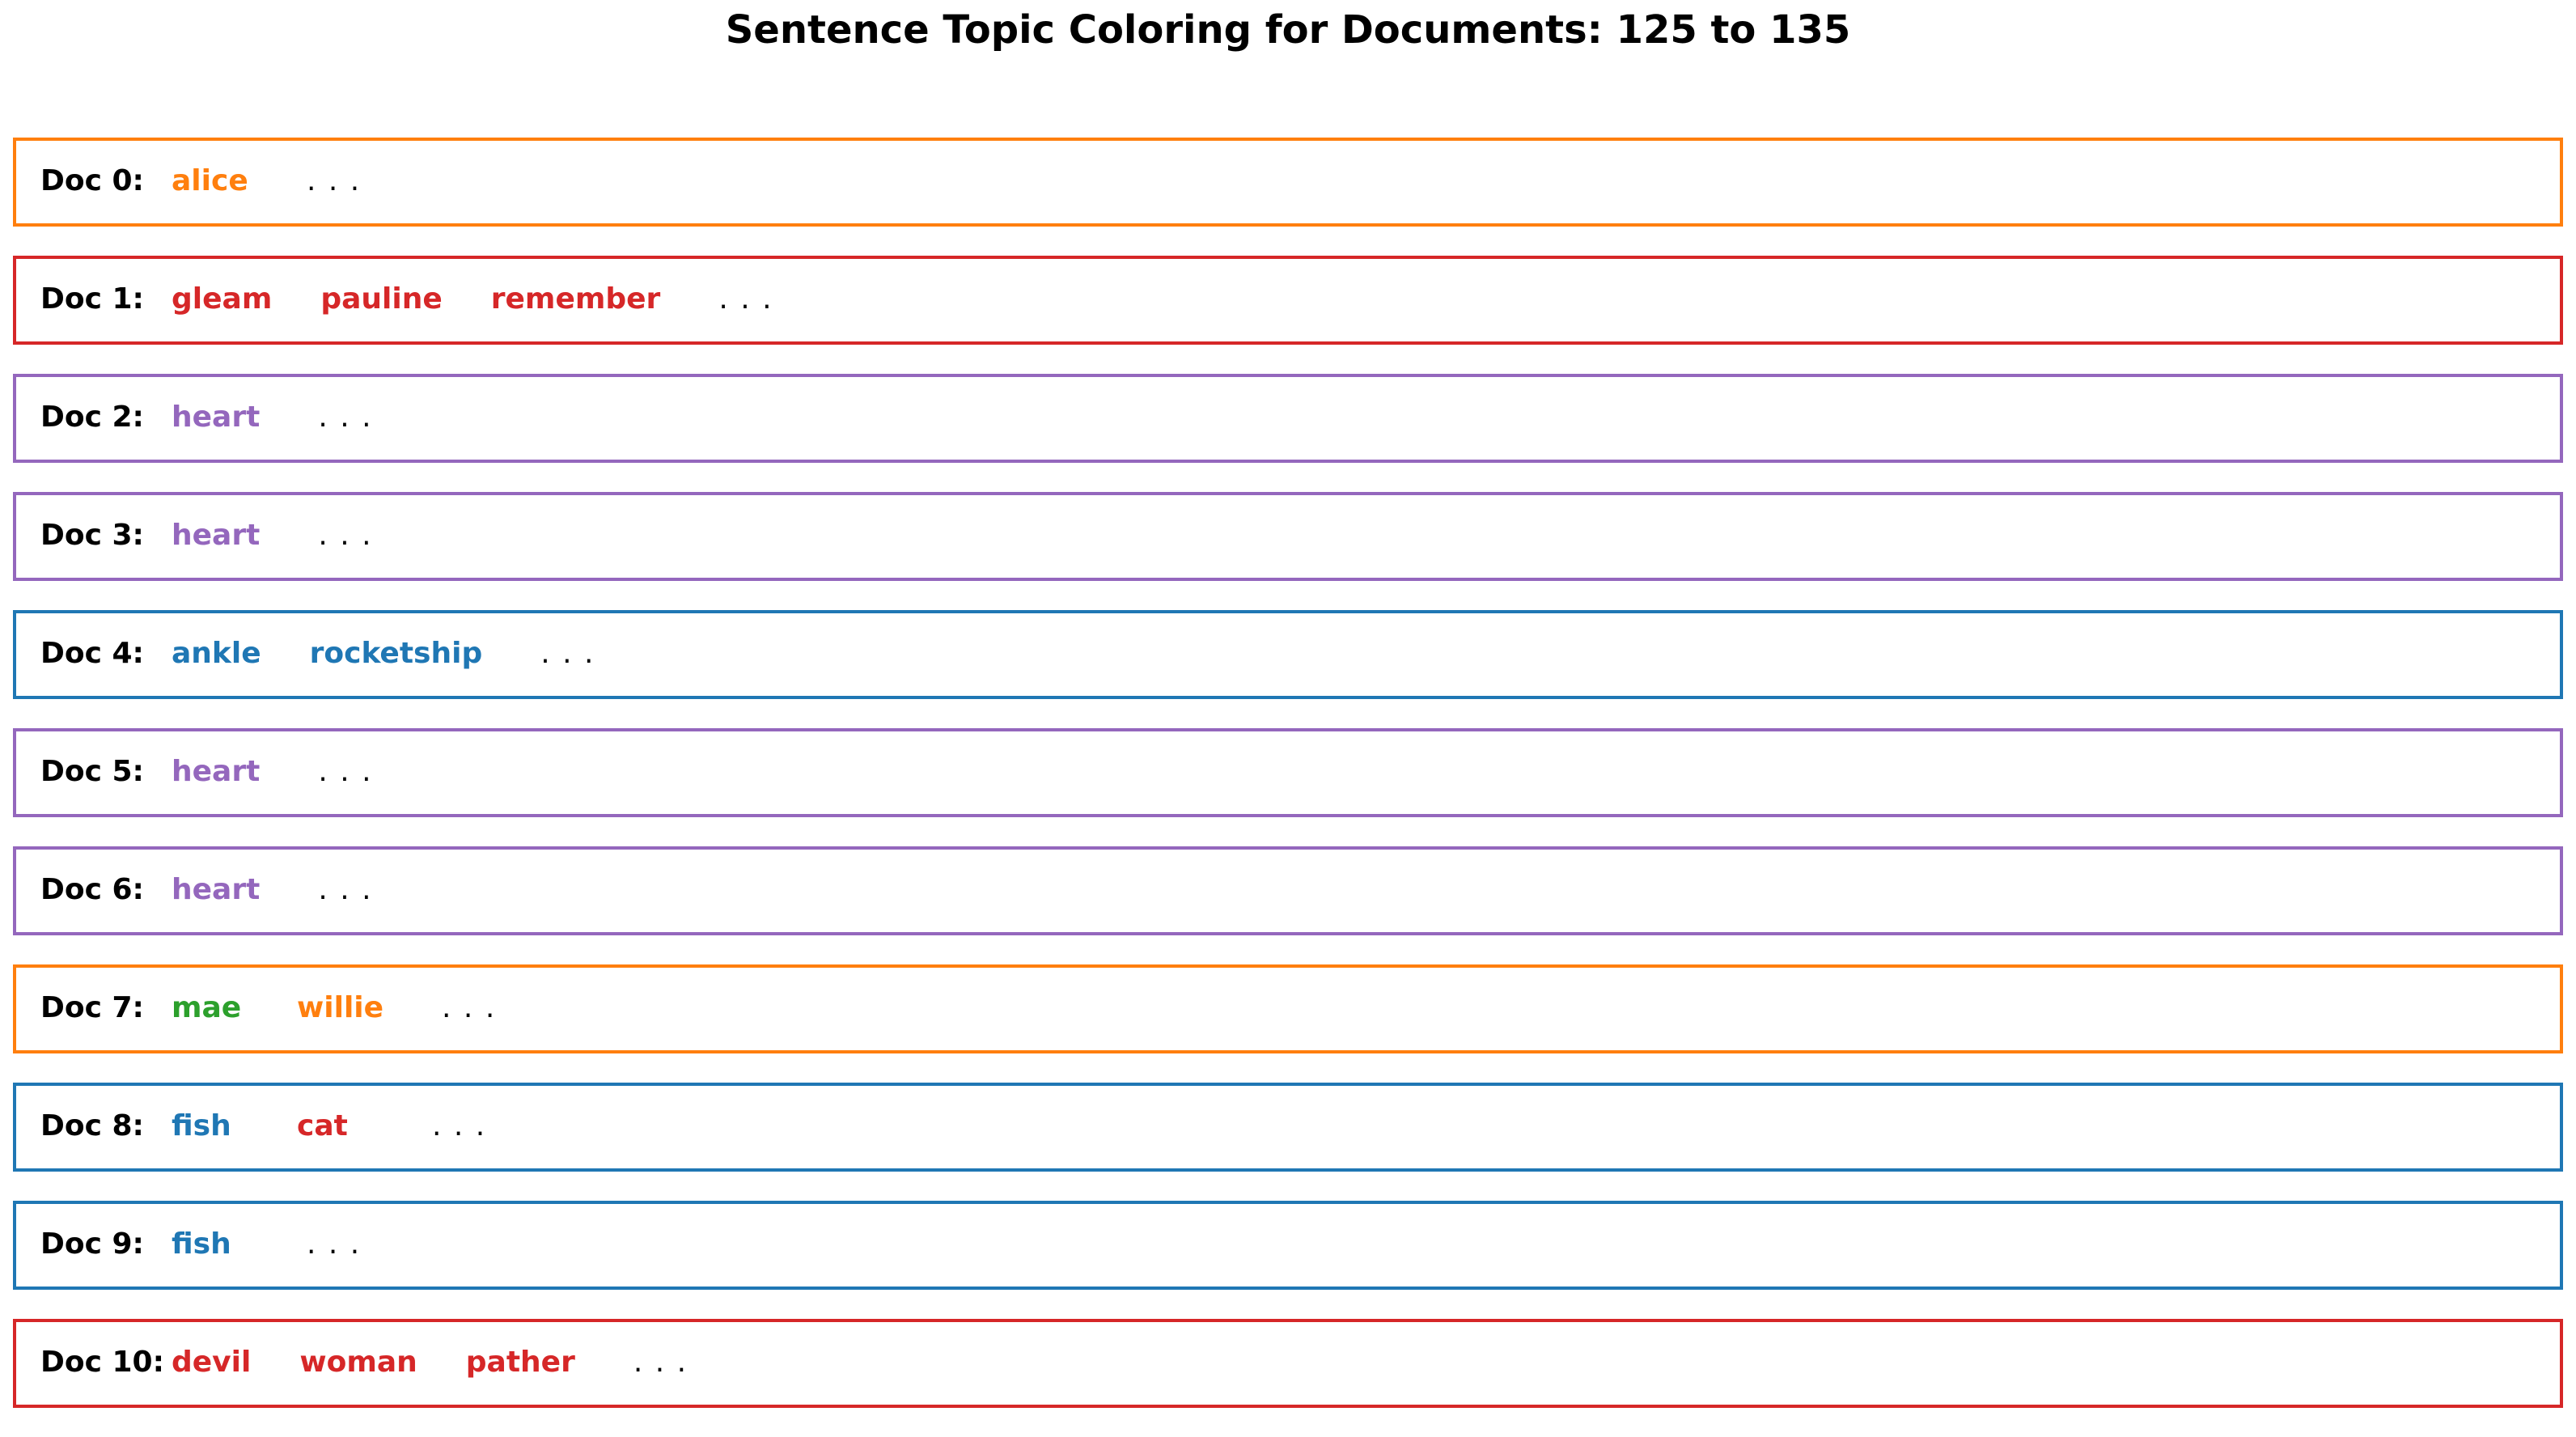 This screenshot has height=1437, width=2576. Describe the element at coordinates (207, 1007) in the screenshot. I see `topic-word: mae` at that location.